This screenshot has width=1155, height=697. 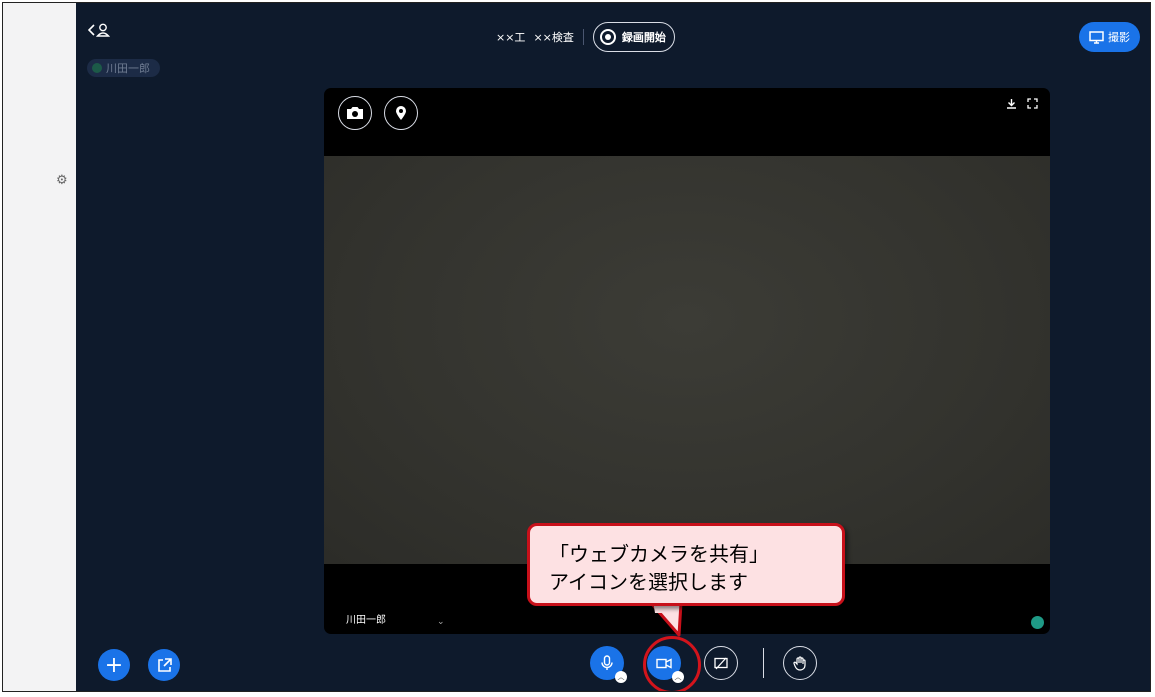 I want to click on capture-button: 撮影, so click(x=1109, y=37).